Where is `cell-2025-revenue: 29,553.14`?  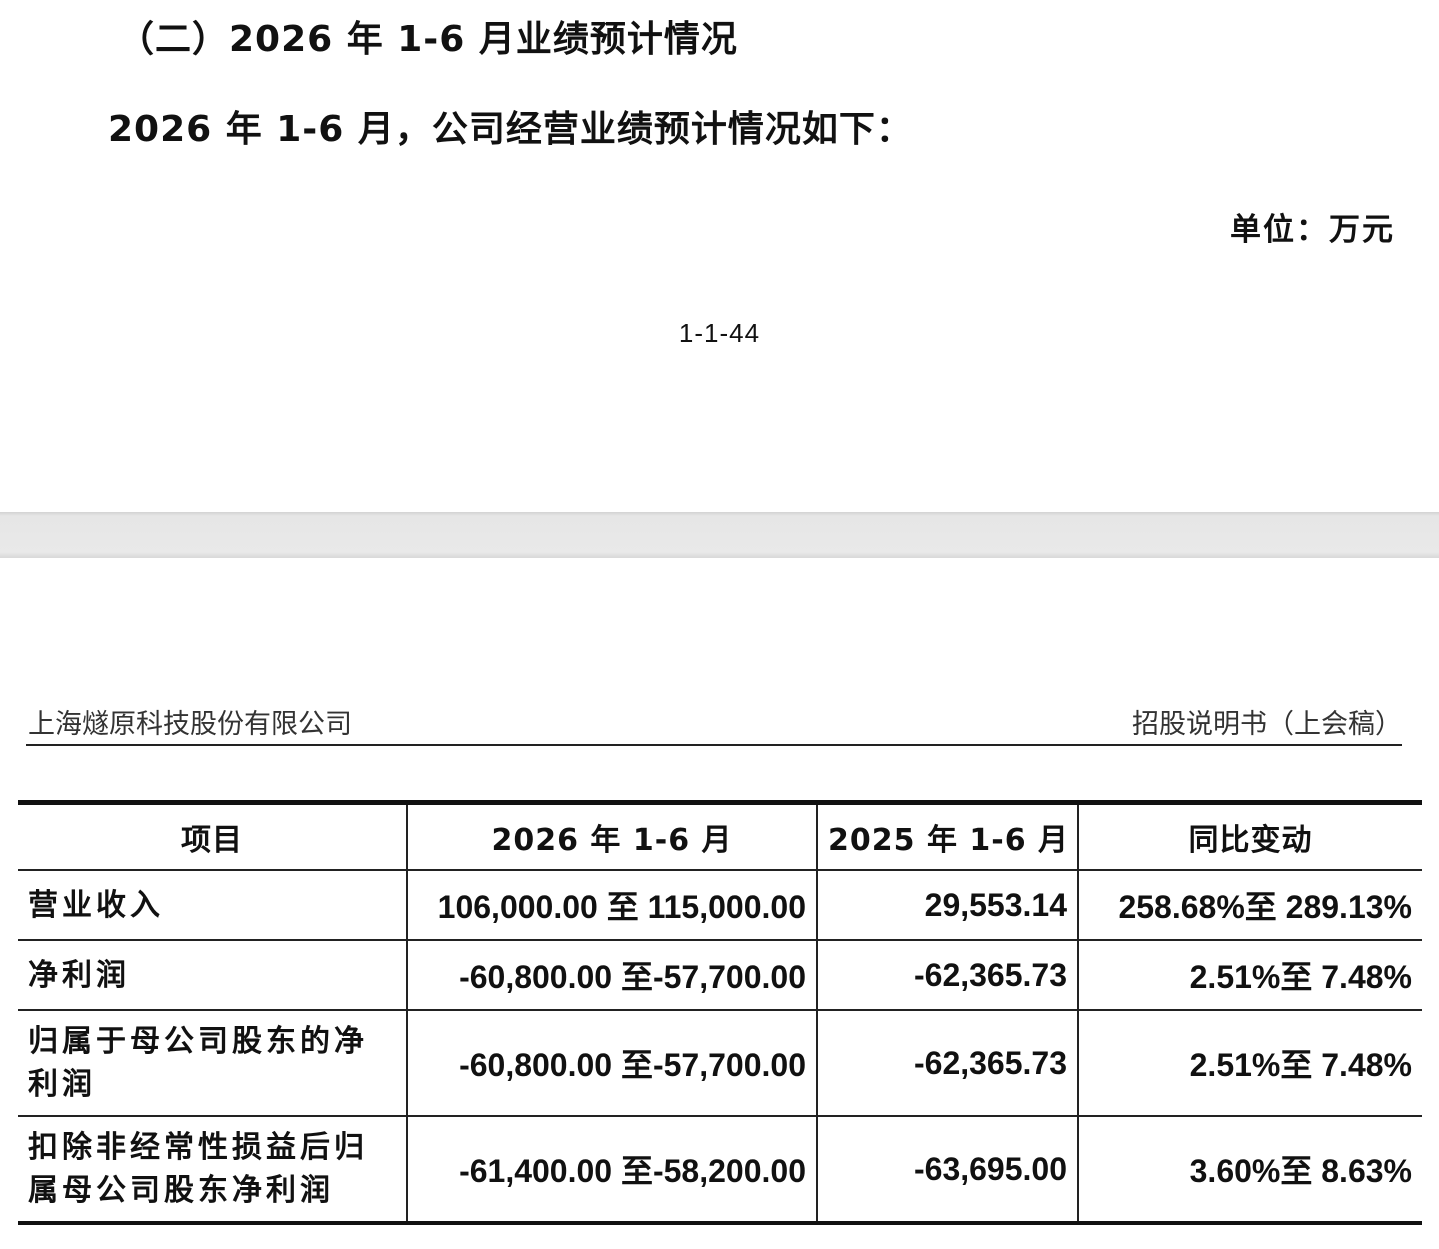
cell-2025-revenue: 29,553.14 is located at coordinates (947, 905).